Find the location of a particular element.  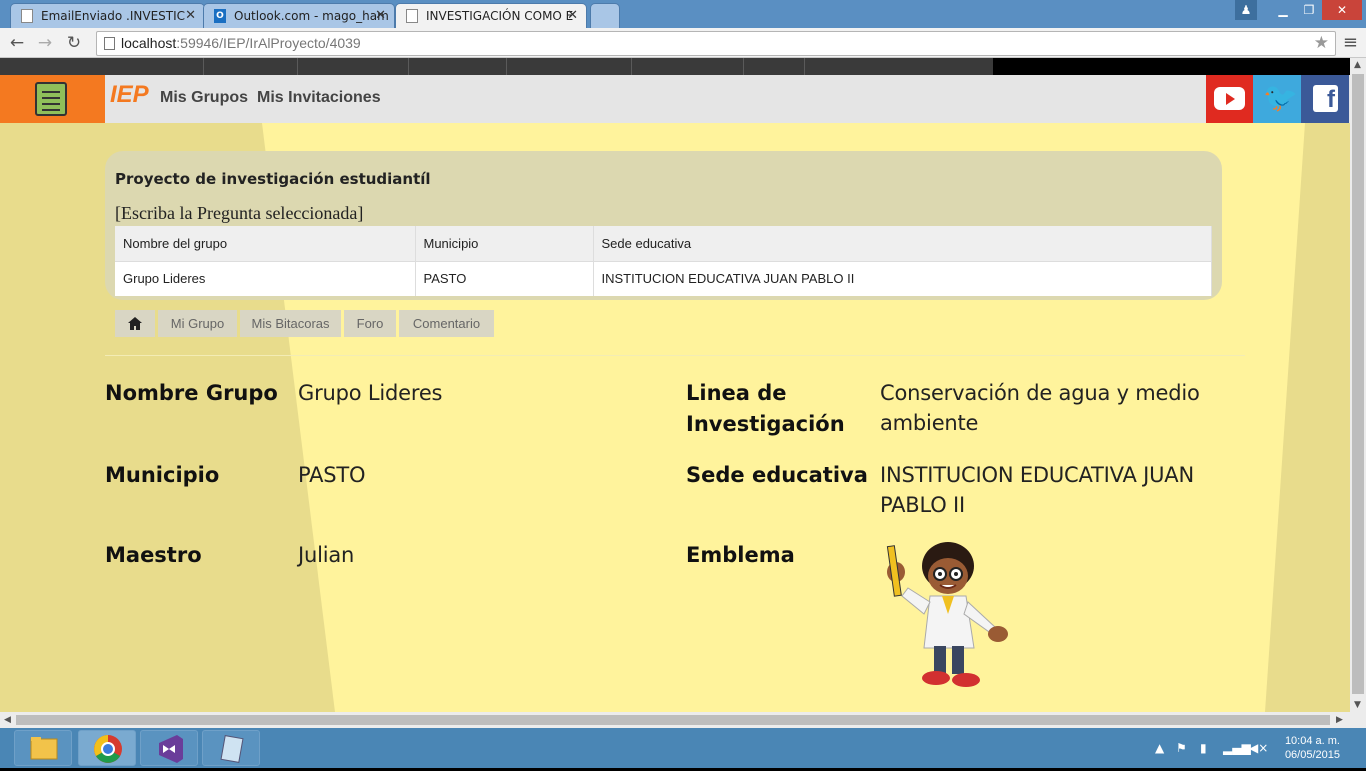

network-icon: ▂▄▆ is located at coordinates (1237, 748).